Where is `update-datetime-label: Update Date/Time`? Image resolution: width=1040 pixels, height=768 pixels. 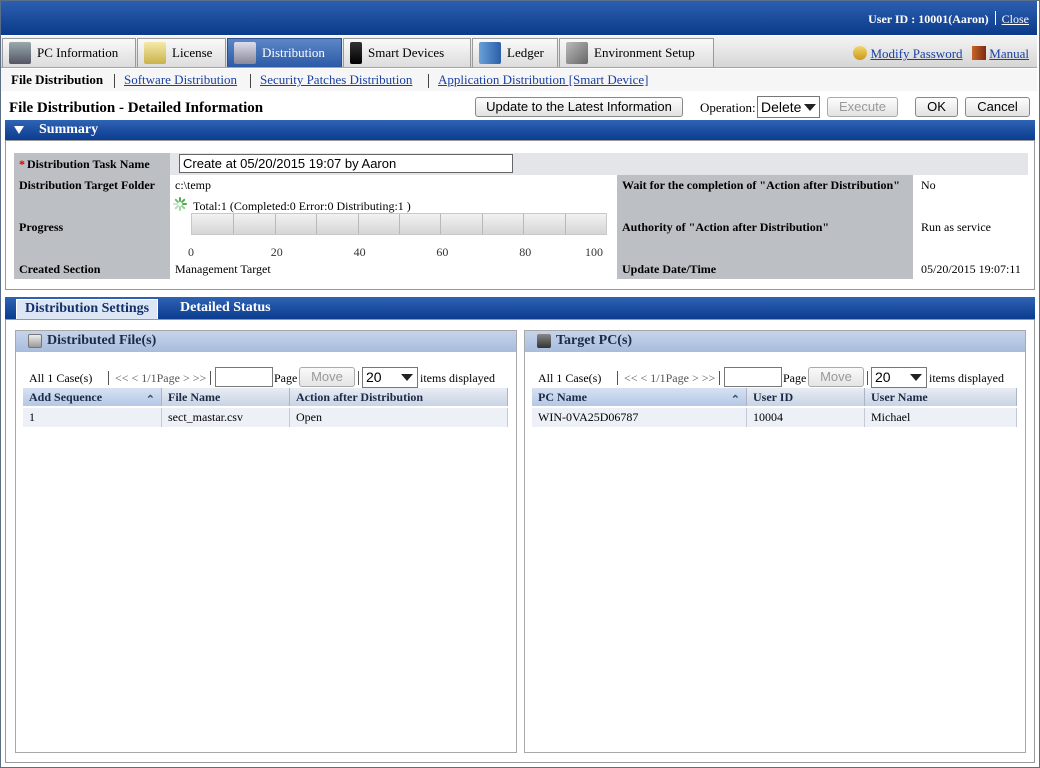 update-datetime-label: Update Date/Time is located at coordinates (765, 269).